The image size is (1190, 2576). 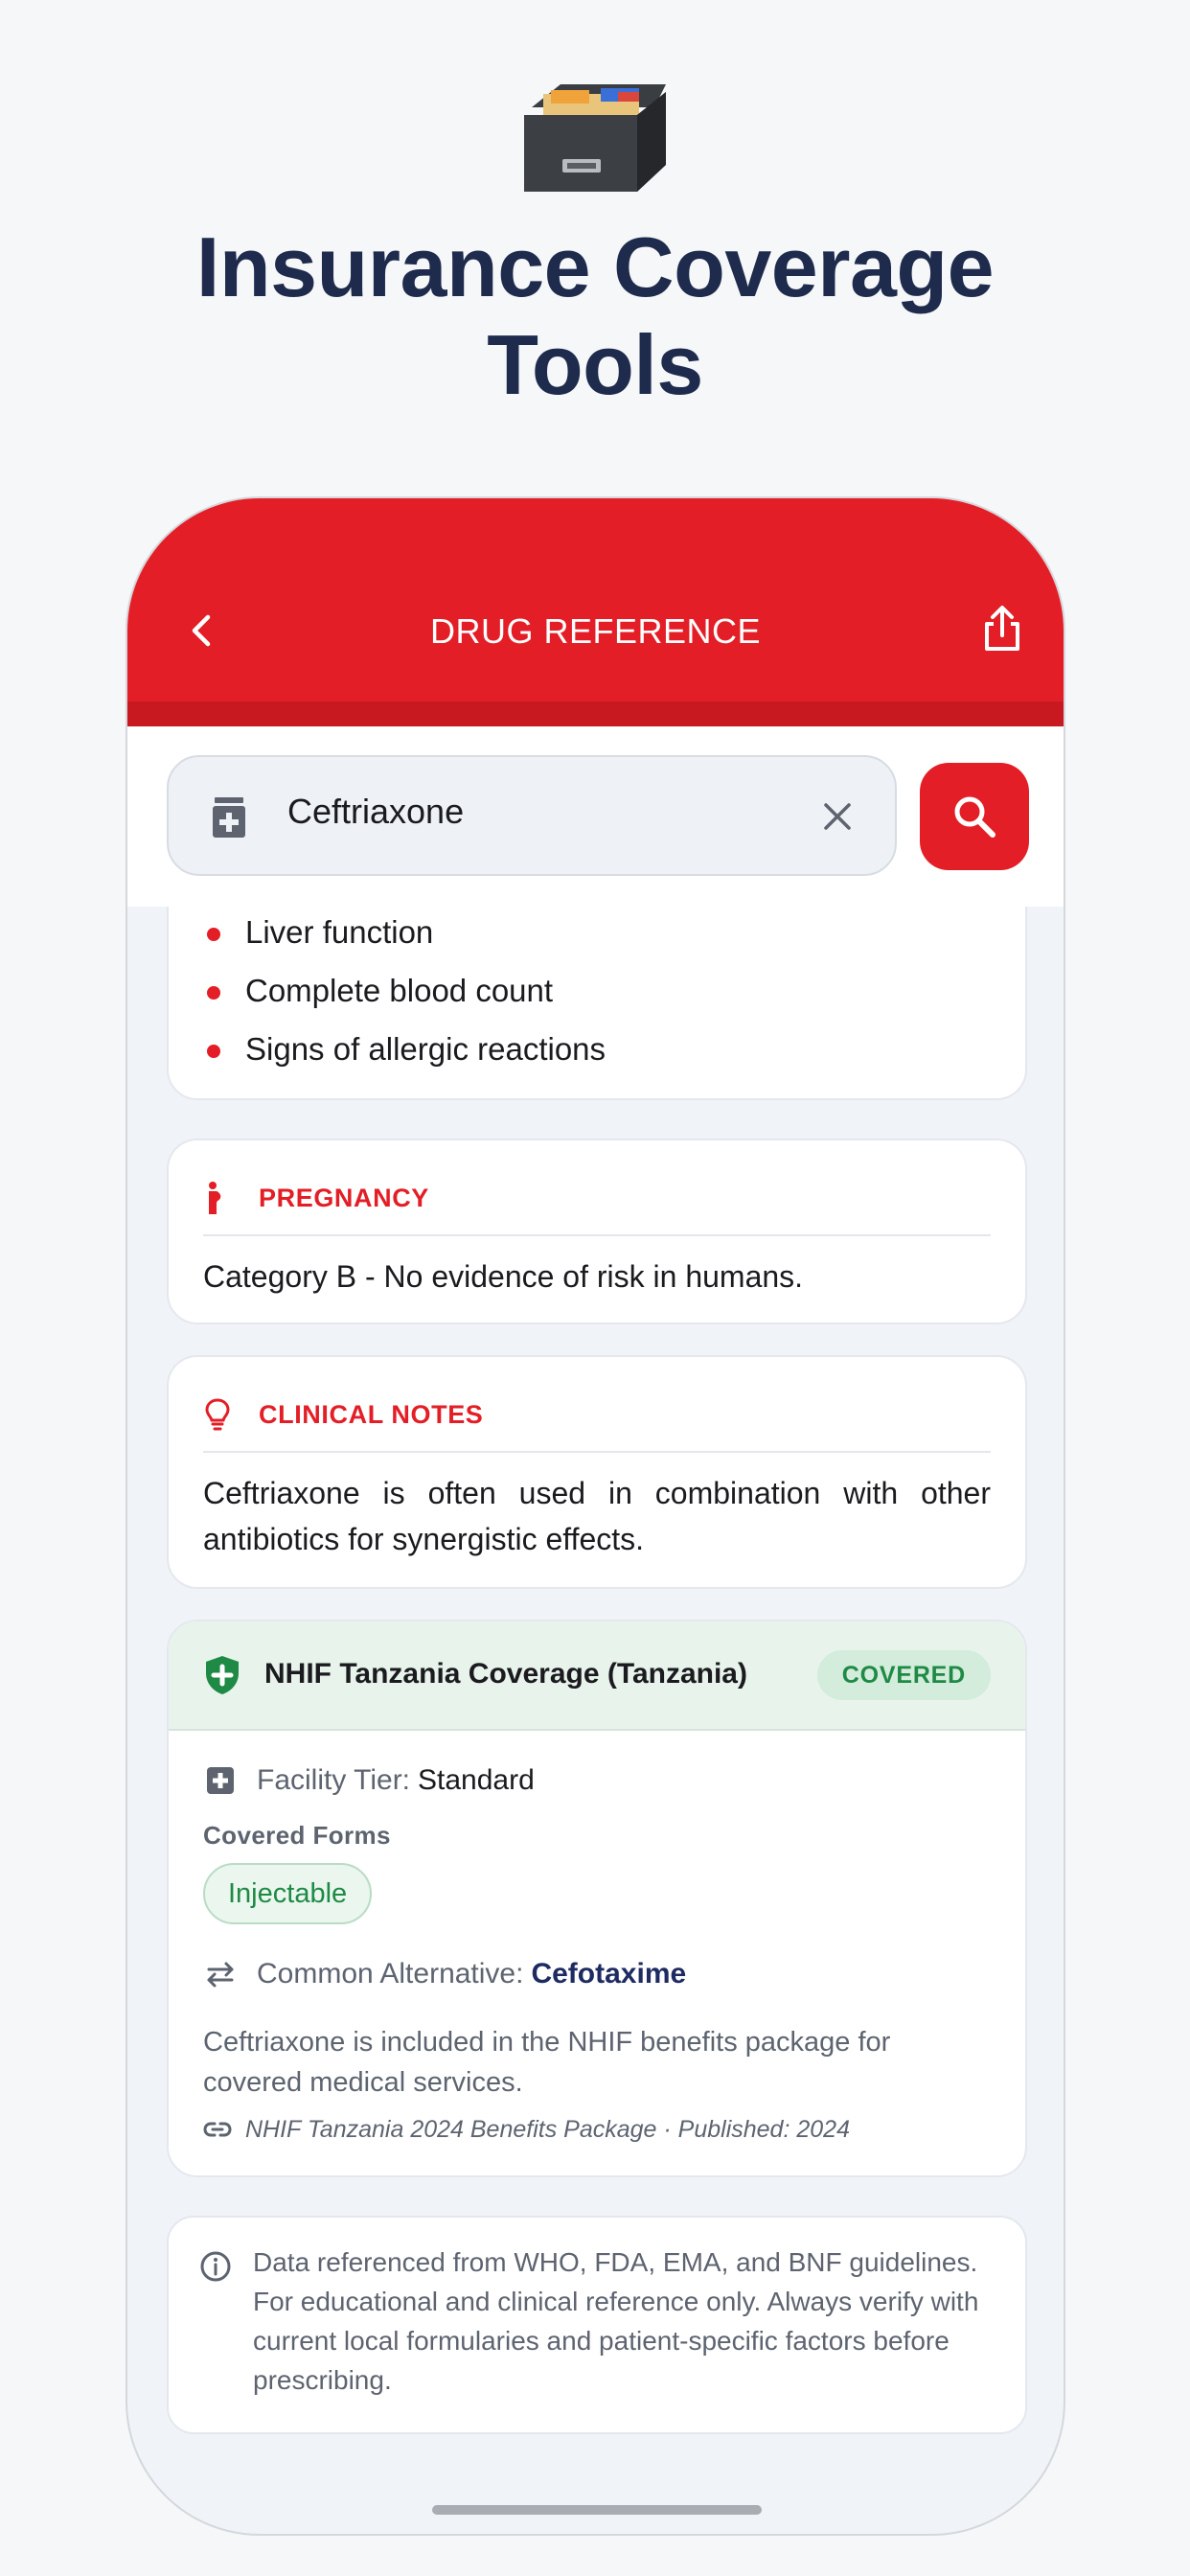 What do you see at coordinates (215, 1198) in the screenshot?
I see `pregnant-person-icon` at bounding box center [215, 1198].